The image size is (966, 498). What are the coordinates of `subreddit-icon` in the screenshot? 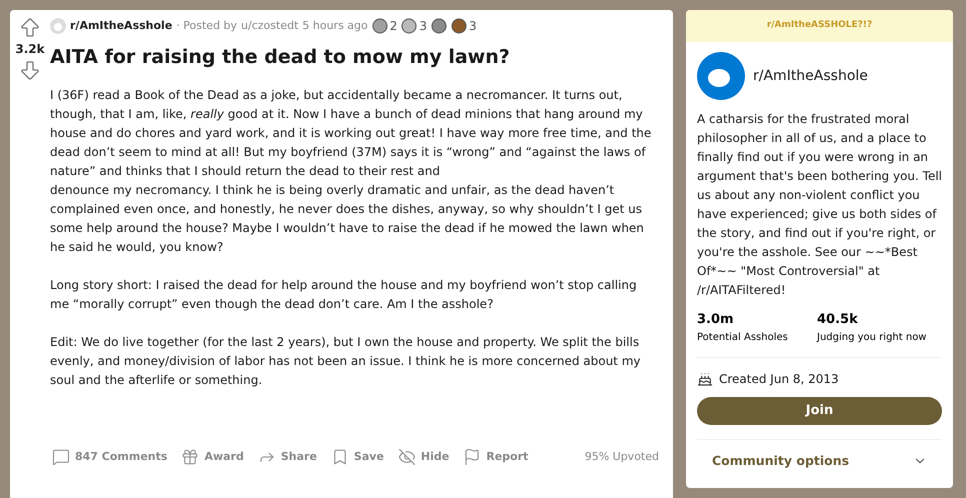 It's located at (58, 26).